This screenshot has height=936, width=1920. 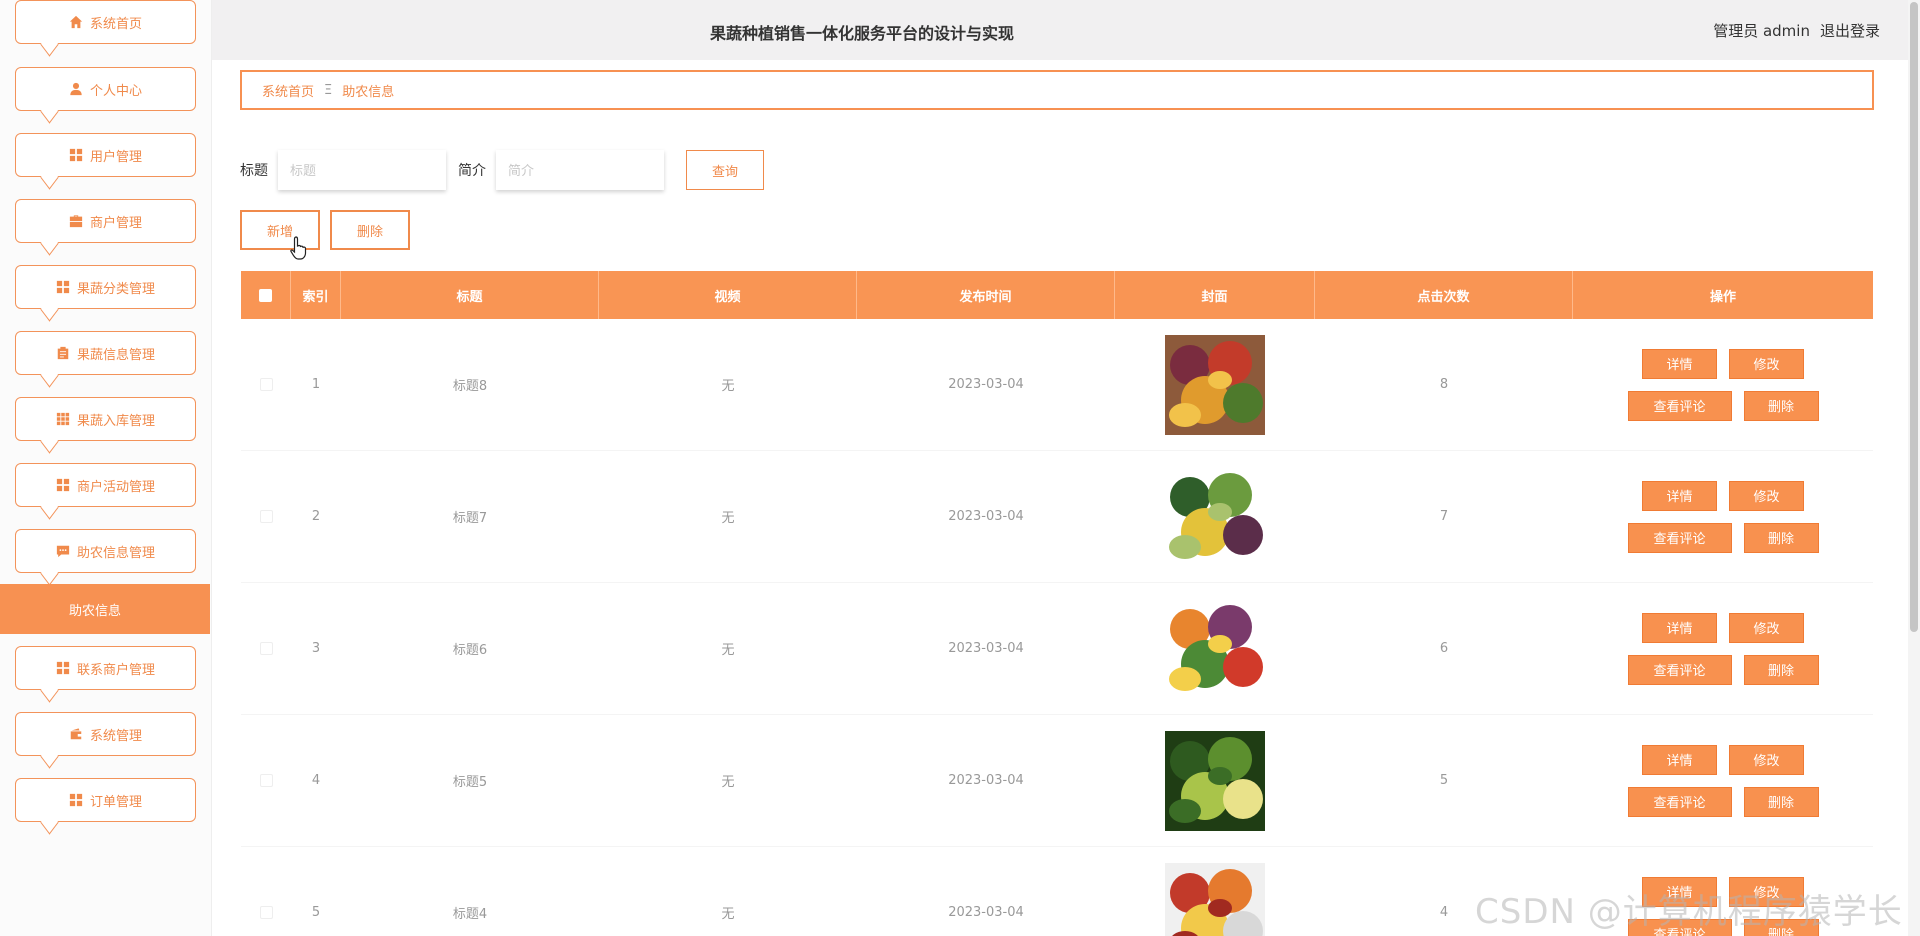 What do you see at coordinates (298, 248) in the screenshot?
I see `mouse-cursor-icon` at bounding box center [298, 248].